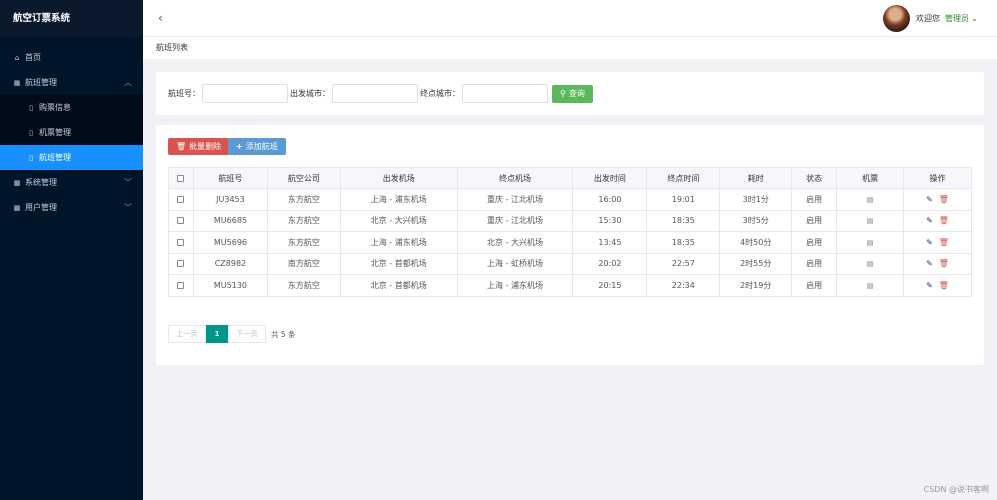 This screenshot has width=997, height=500. Describe the element at coordinates (71, 57) in the screenshot. I see `sidebar-item-home: ⌂ 首页` at that location.